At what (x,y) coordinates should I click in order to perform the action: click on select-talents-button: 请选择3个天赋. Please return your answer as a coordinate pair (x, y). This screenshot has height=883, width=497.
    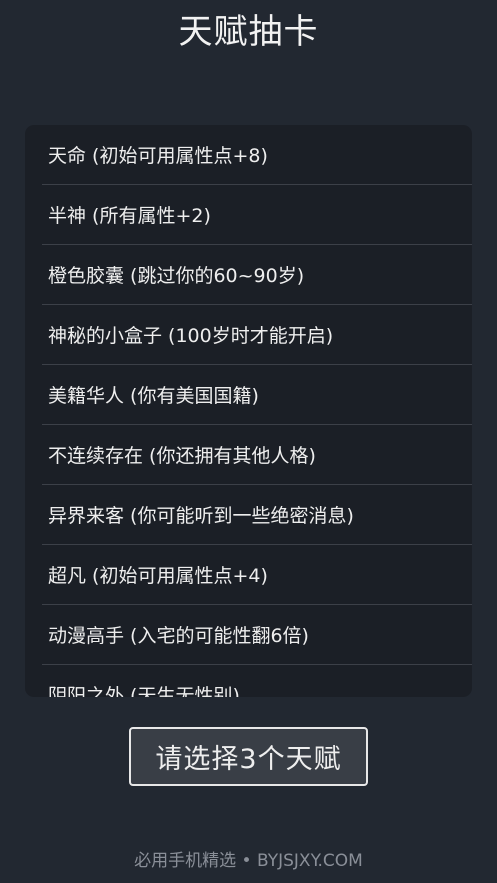
    Looking at the image, I should click on (248, 756).